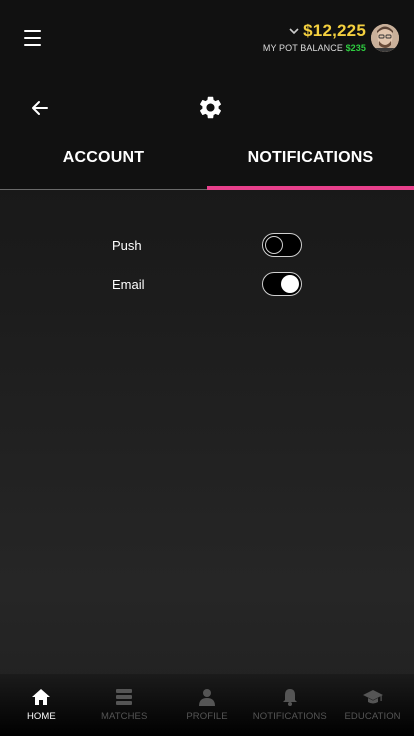 This screenshot has height=736, width=414. What do you see at coordinates (128, 284) in the screenshot?
I see `email-label: Email` at bounding box center [128, 284].